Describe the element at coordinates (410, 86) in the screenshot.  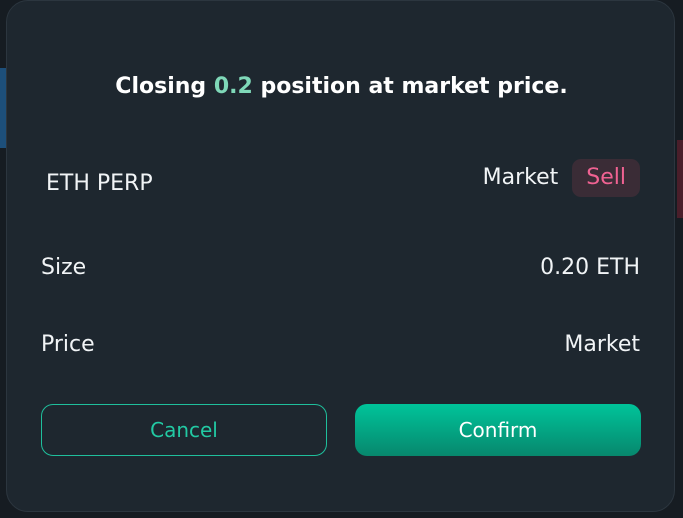
I see `title-suffix: position at market price.` at that location.